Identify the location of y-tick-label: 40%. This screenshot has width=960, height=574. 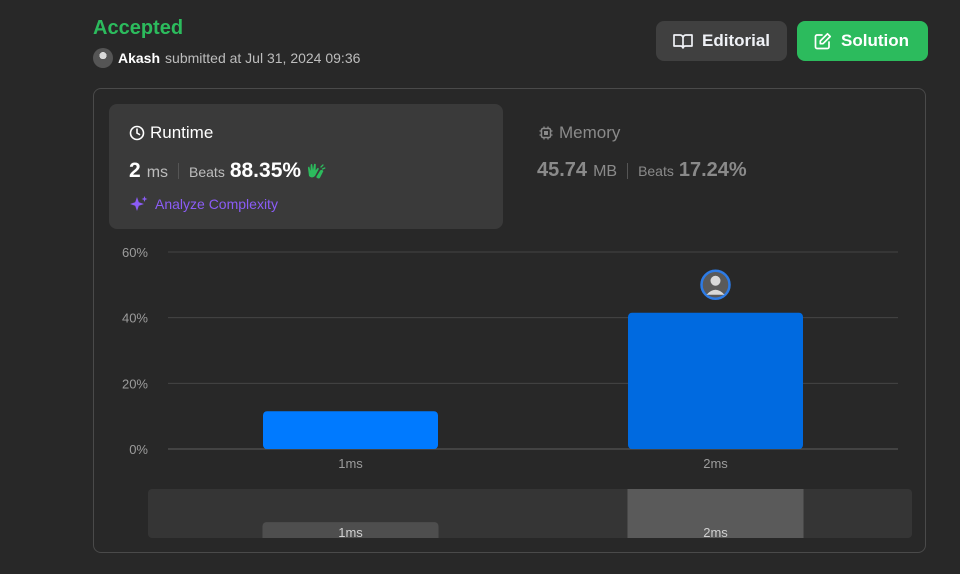
(135, 318).